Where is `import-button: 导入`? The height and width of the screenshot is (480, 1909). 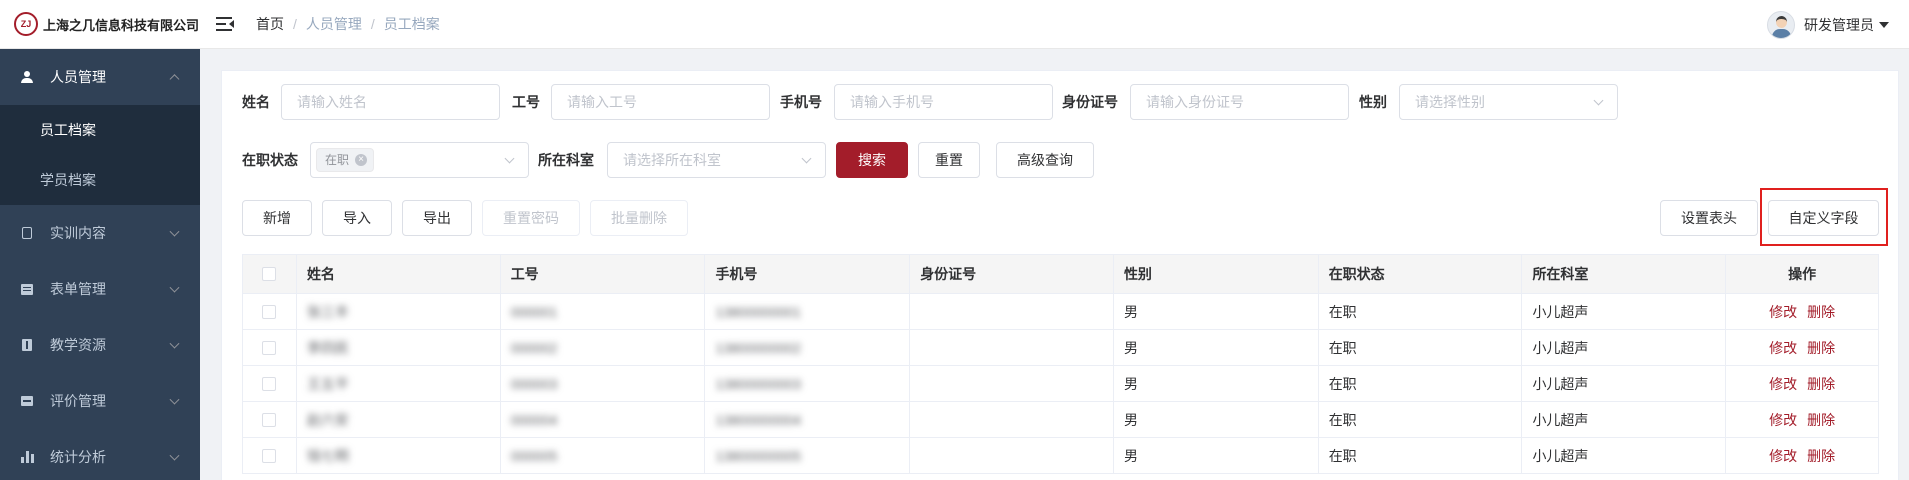
import-button: 导入 is located at coordinates (357, 218).